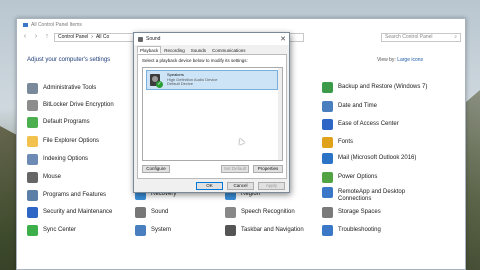  I want to click on control-panel-item: Mail (Microsoft Outlook 2016), so click(377, 158).